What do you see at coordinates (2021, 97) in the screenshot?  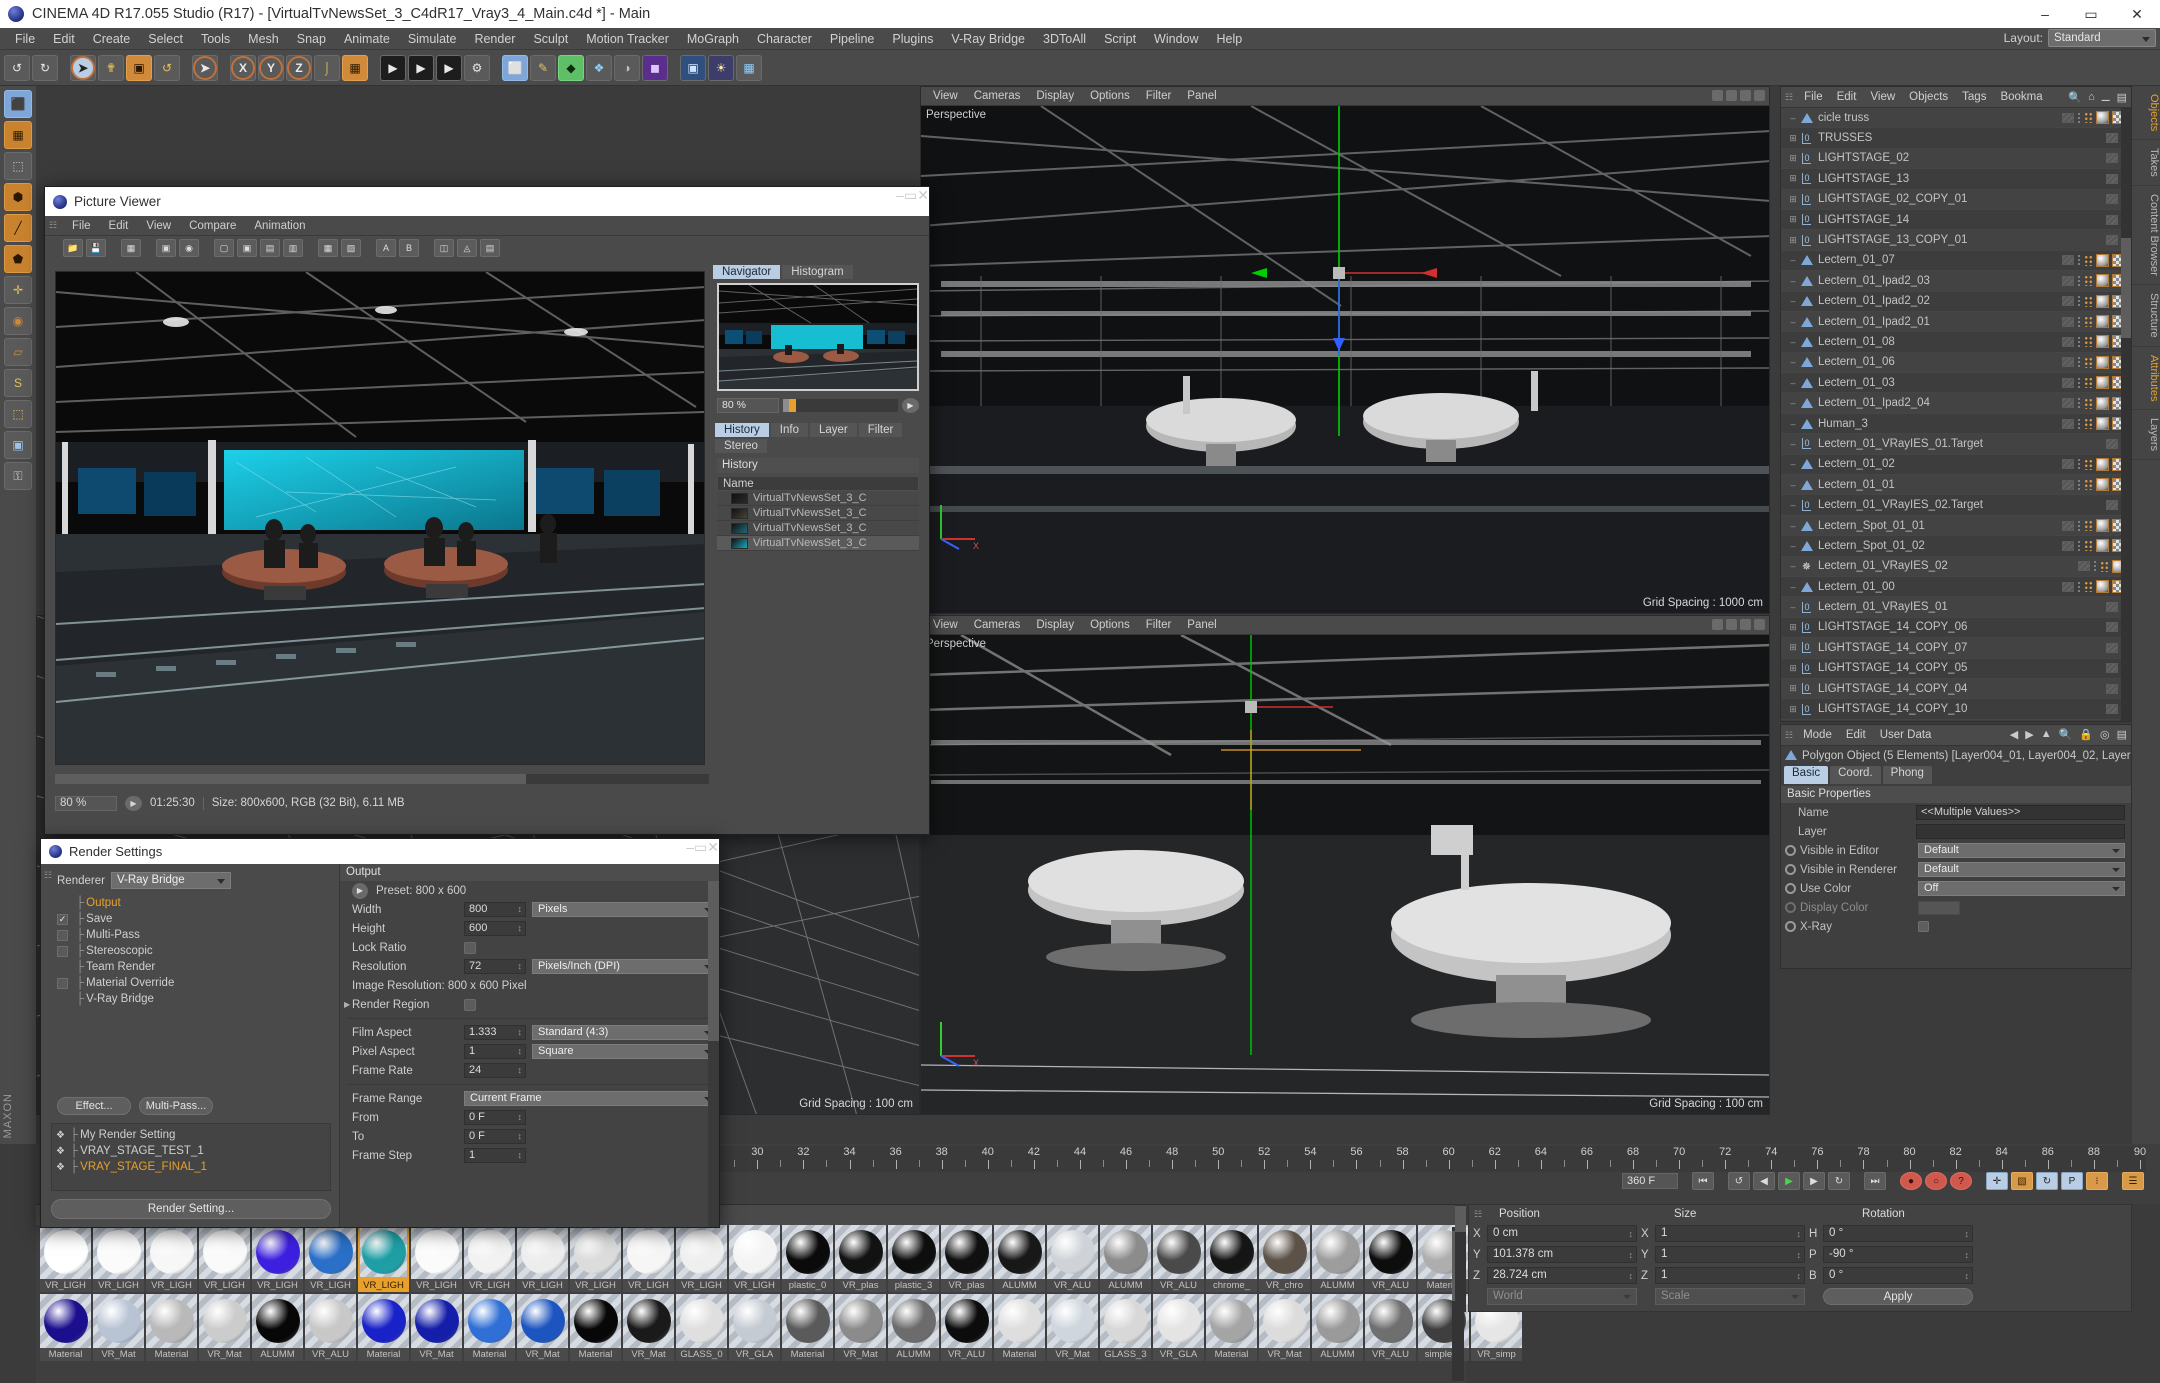 I see `om-menu-bookmarks: Bookma` at bounding box center [2021, 97].